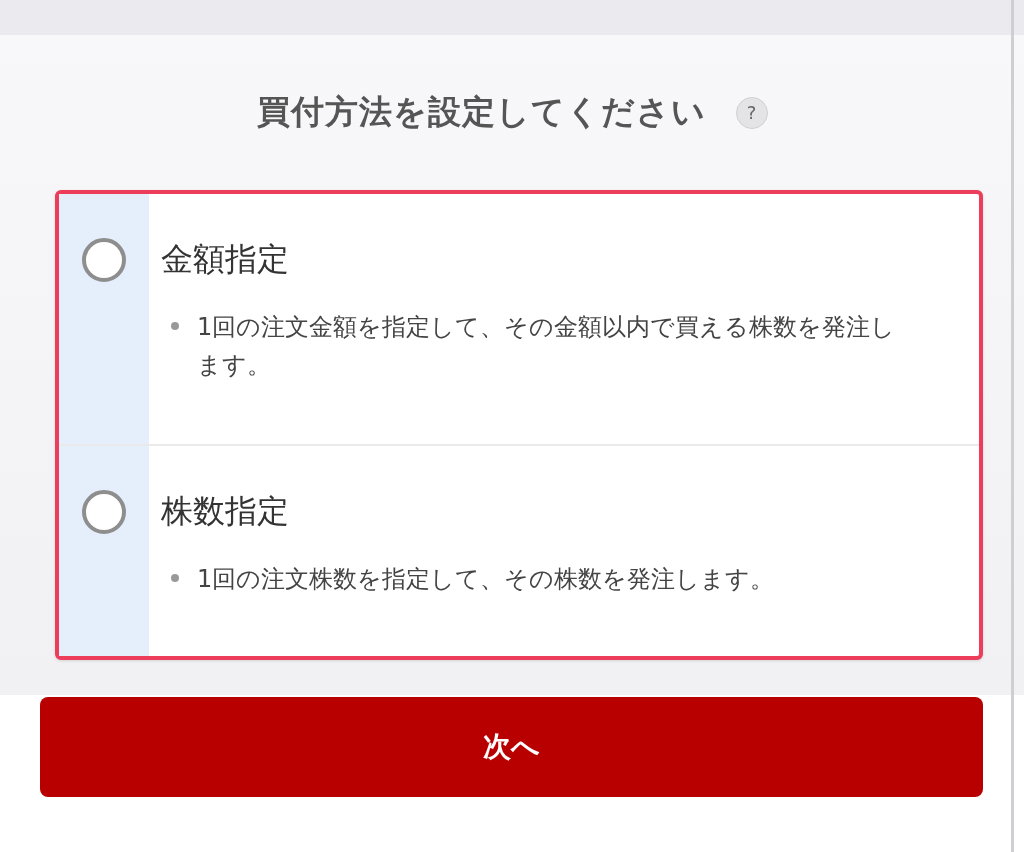 This screenshot has height=852, width=1024. Describe the element at coordinates (486, 579) in the screenshot. I see `option-description: 1回の注文株数を指定して、その株数を発注します。` at that location.